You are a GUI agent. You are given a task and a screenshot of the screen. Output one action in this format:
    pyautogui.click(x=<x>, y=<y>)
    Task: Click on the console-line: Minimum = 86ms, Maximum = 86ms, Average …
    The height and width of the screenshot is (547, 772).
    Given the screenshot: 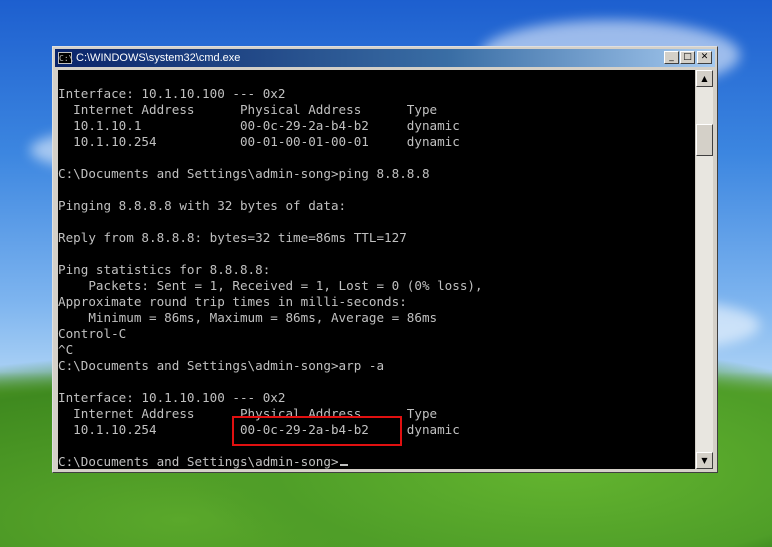 What is the action you would take?
    pyautogui.click(x=248, y=317)
    